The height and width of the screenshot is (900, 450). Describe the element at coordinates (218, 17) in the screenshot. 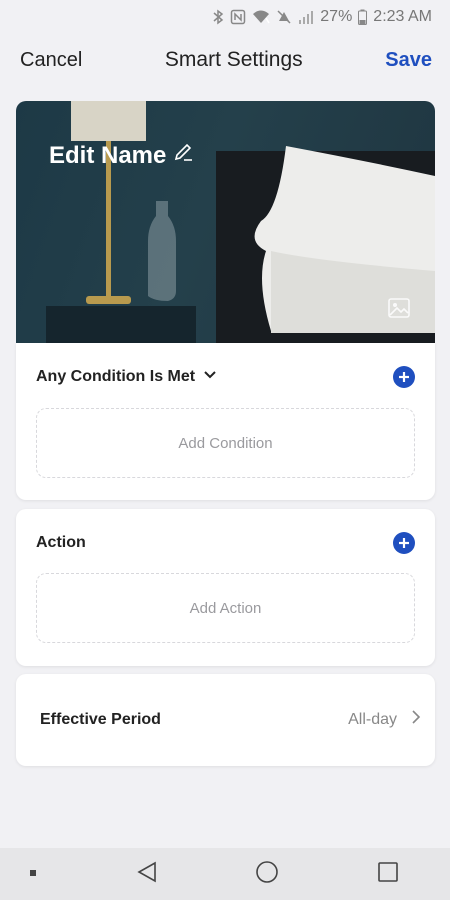

I see `bluetooth-icon` at that location.